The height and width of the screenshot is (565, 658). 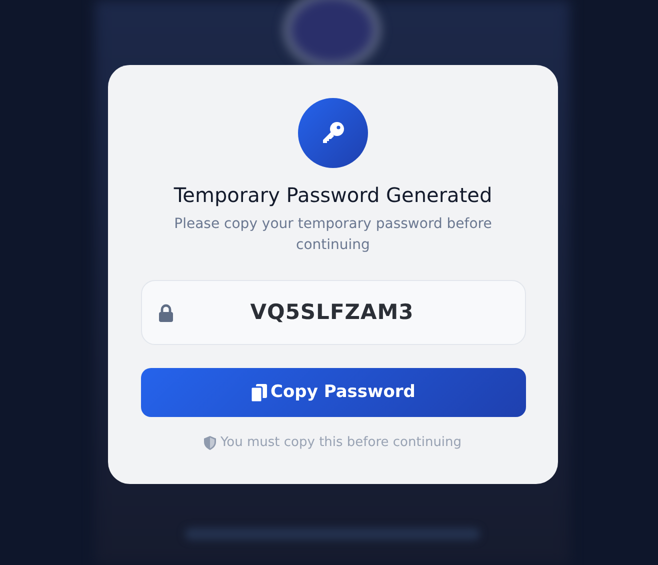 What do you see at coordinates (333, 392) in the screenshot?
I see `copy-password-button: Copy Password` at bounding box center [333, 392].